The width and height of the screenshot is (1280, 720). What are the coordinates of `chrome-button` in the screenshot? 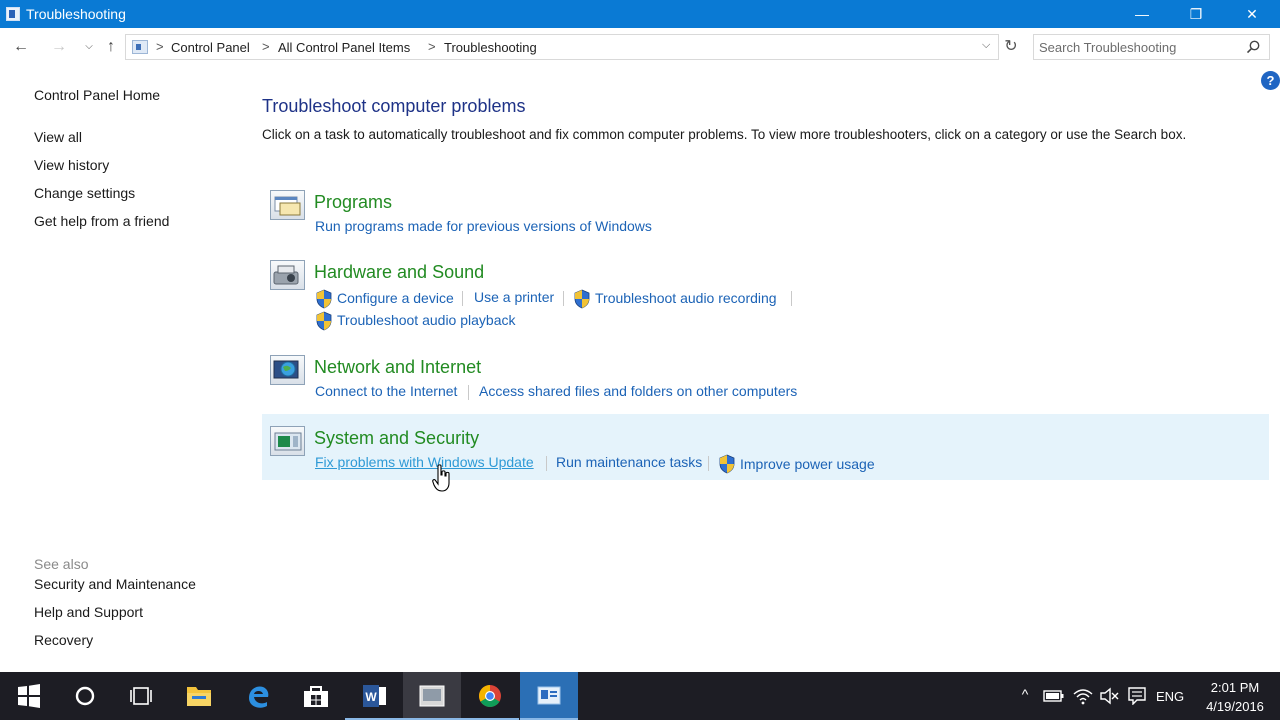 It's located at (490, 696).